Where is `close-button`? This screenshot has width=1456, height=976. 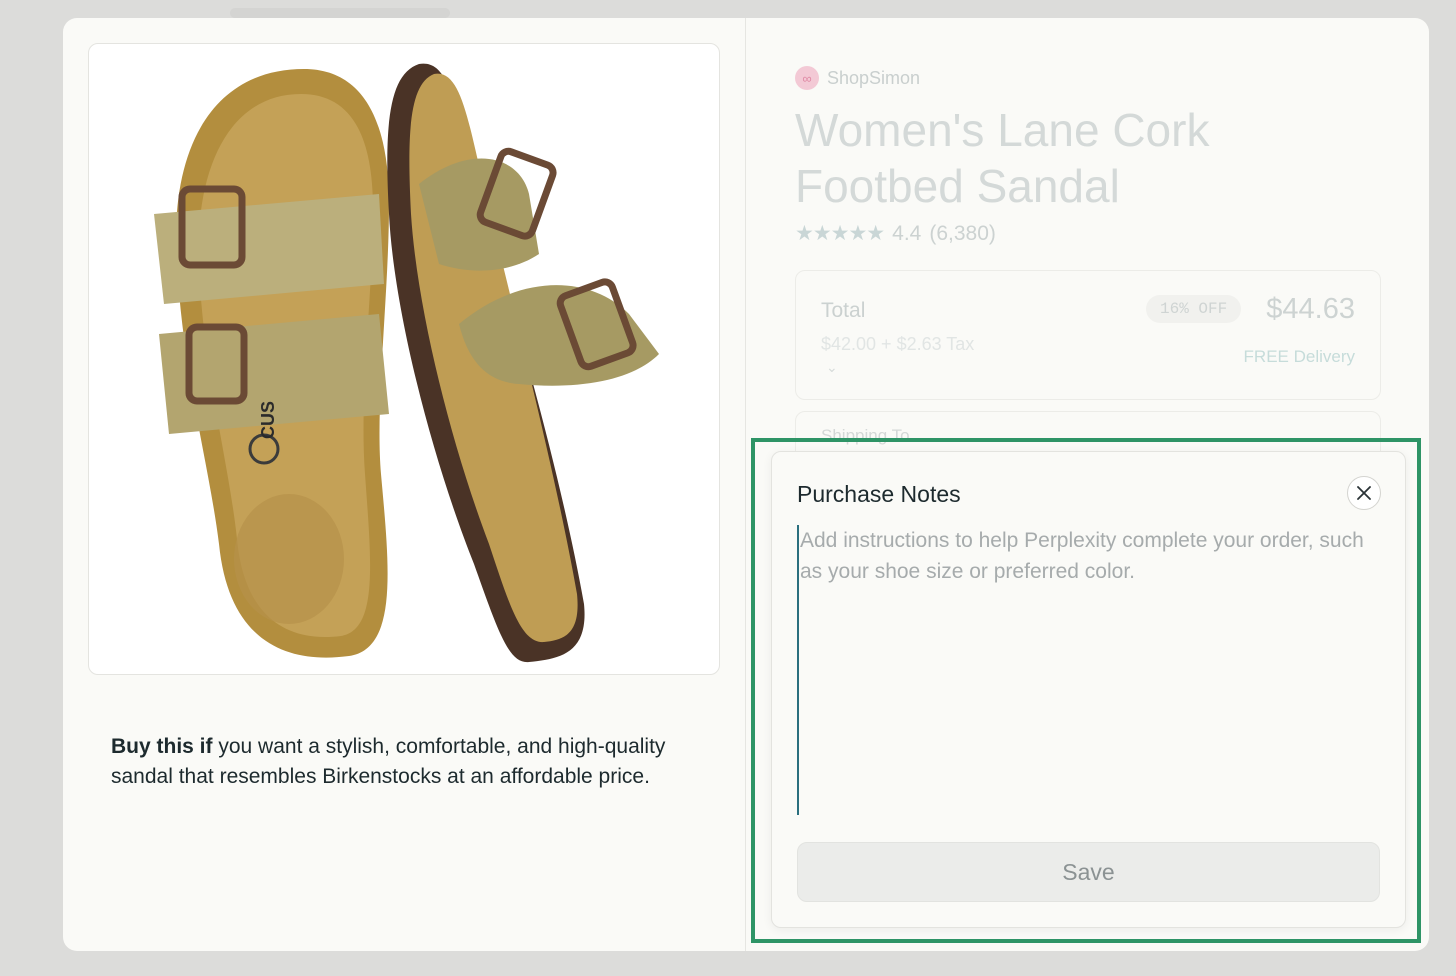
close-button is located at coordinates (1364, 493).